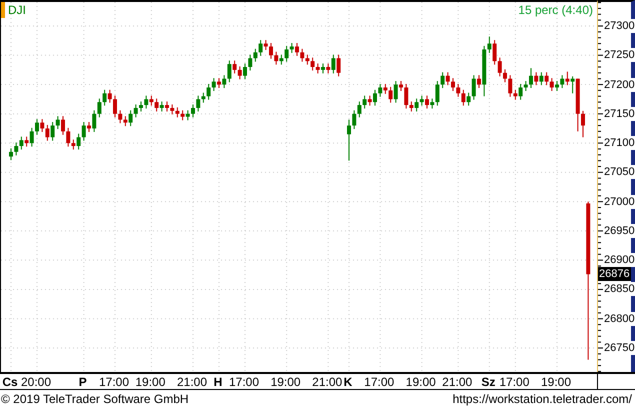  I want to click on symbol-marker, so click(3, 10).